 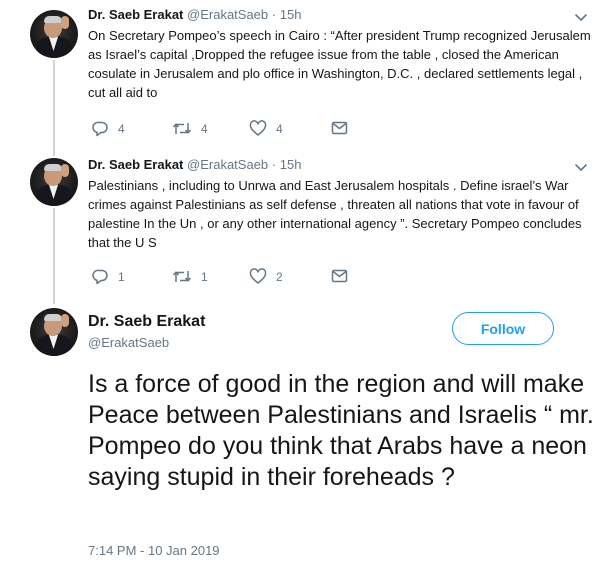 I want to click on retweet-button: 4, so click(x=190, y=128).